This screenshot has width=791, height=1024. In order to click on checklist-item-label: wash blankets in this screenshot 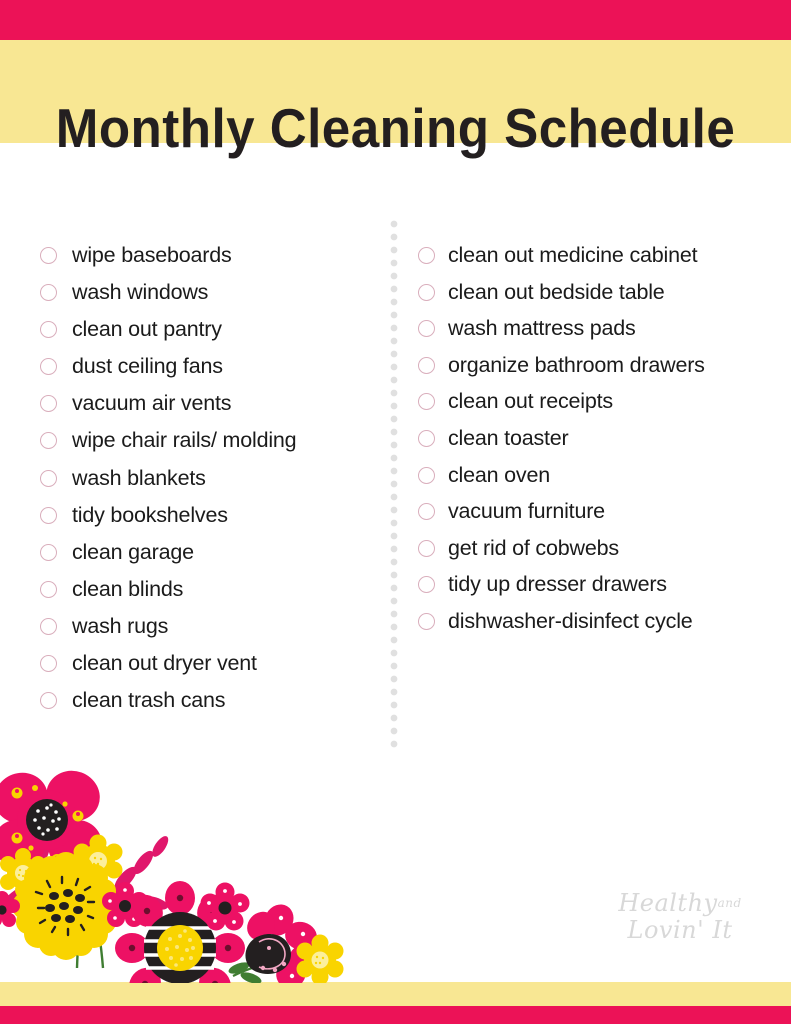, I will do `click(139, 477)`.